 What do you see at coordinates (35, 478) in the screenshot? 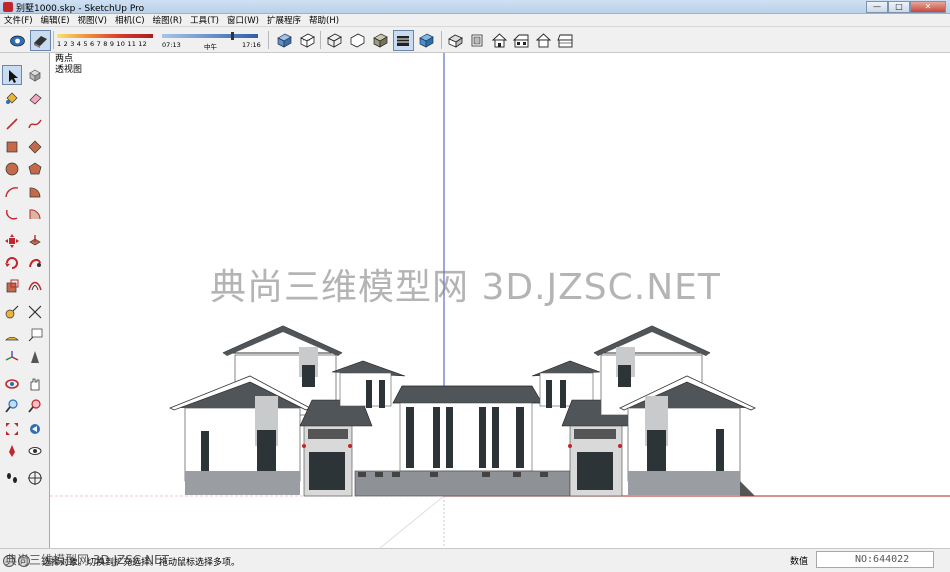
I see `section-plane-icon` at bounding box center [35, 478].